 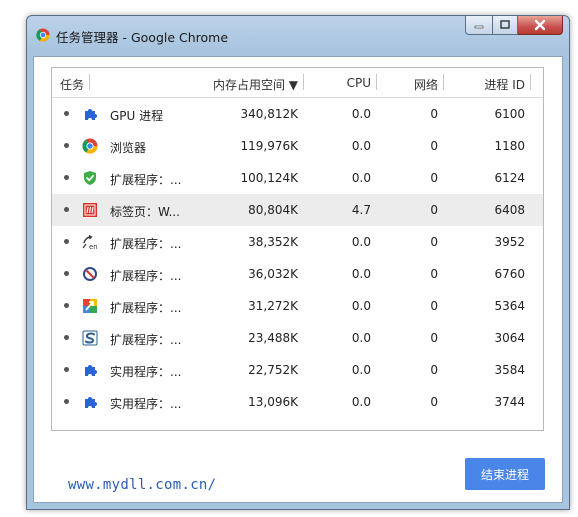 I want to click on maximize-icon, so click(x=505, y=24).